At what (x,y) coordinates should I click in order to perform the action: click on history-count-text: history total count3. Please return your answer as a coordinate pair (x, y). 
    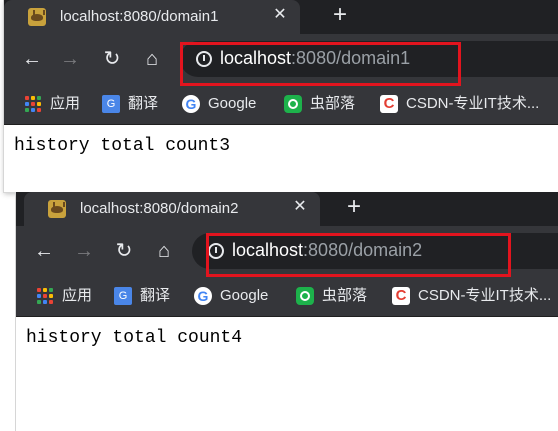
    Looking at the image, I should click on (122, 146).